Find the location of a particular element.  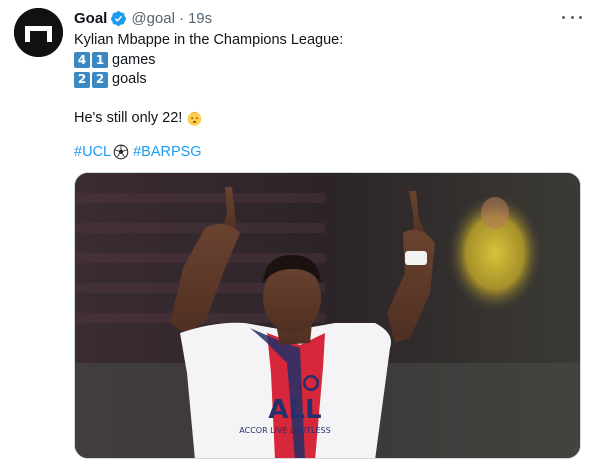

tweet-line-goals: 2 2 goals is located at coordinates (324, 80).